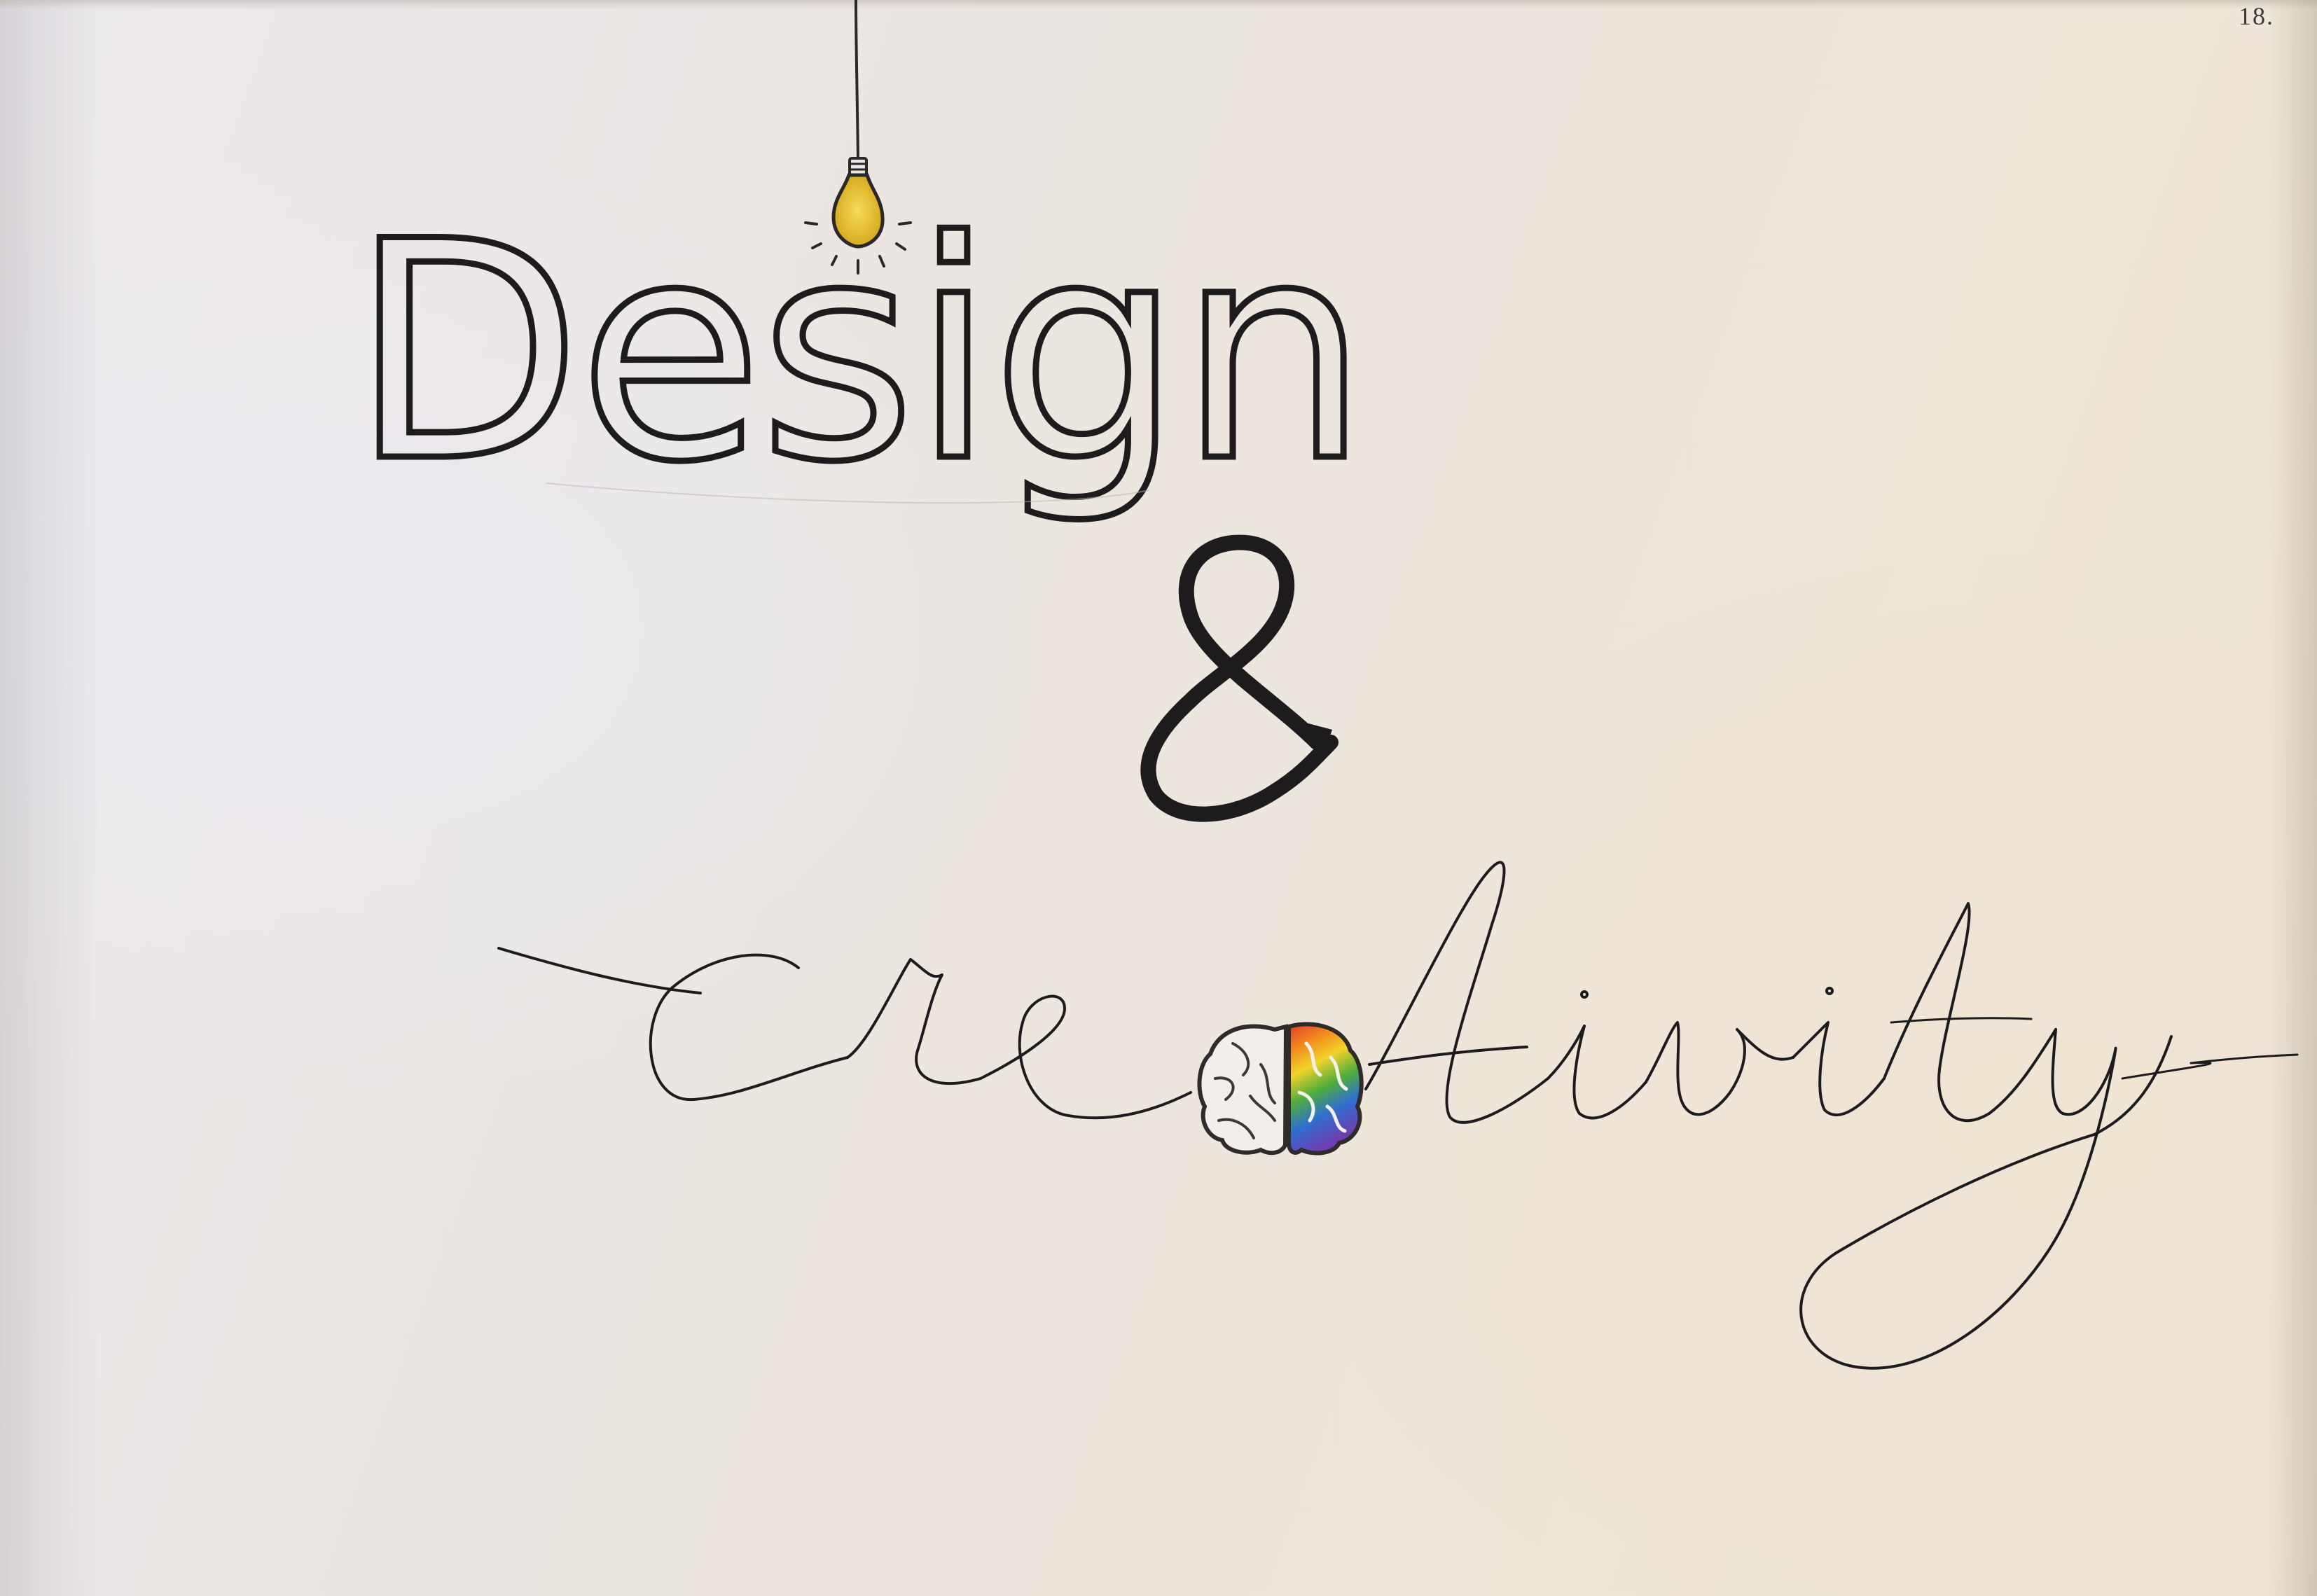  I want to click on word-design: Design, so click(860, 353).